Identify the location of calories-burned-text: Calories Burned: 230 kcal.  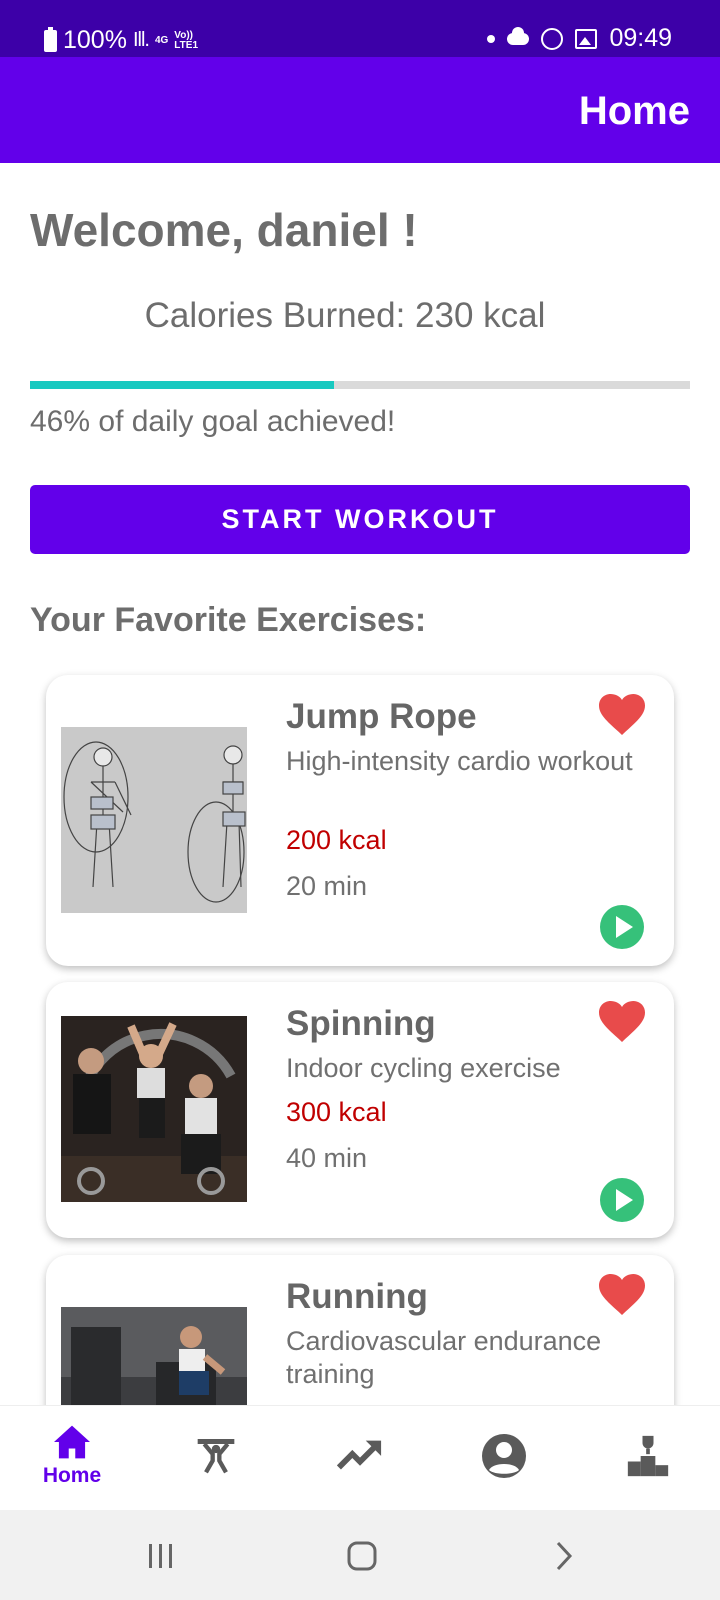
(345, 315).